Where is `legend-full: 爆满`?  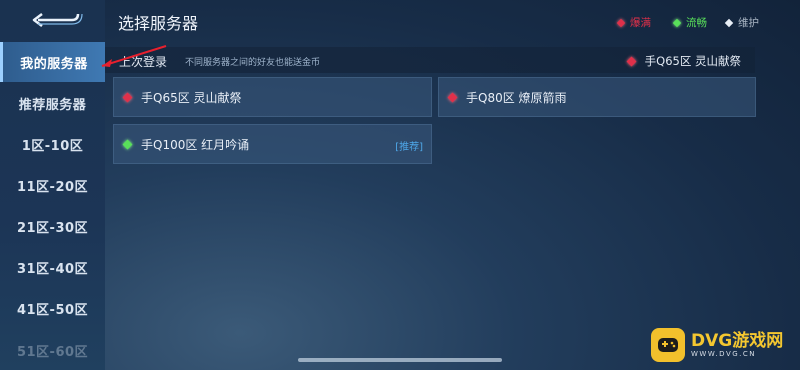
legend-full: 爆满 is located at coordinates (633, 22).